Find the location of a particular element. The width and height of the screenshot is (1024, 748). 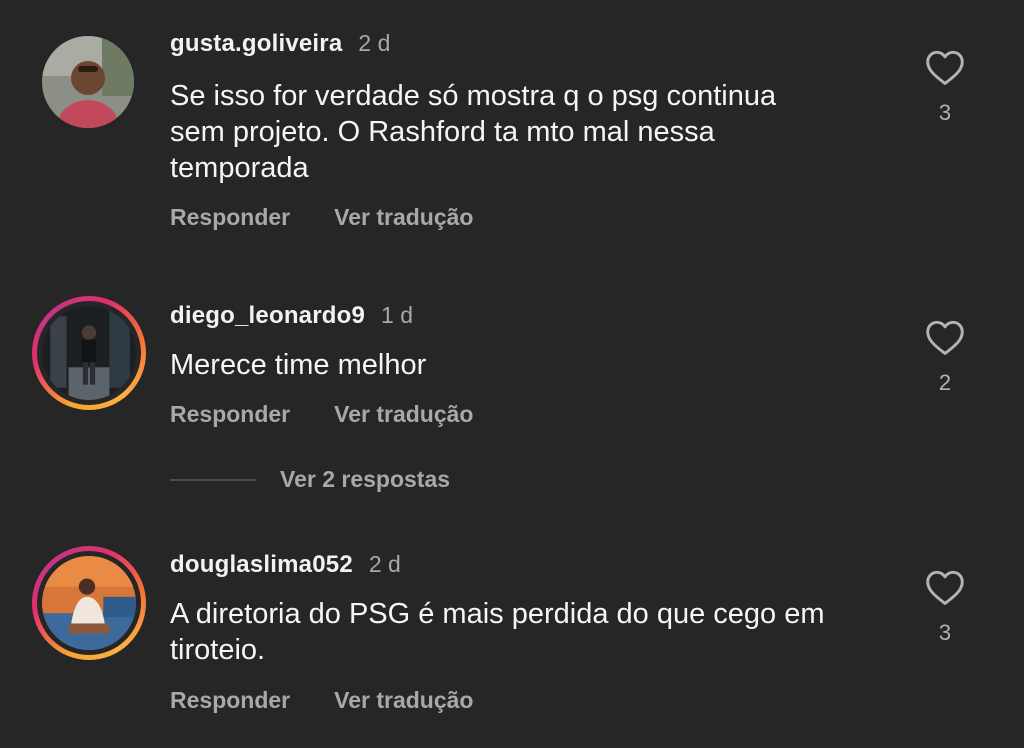

view-replies-label: Ver 2 respostas is located at coordinates (365, 479).